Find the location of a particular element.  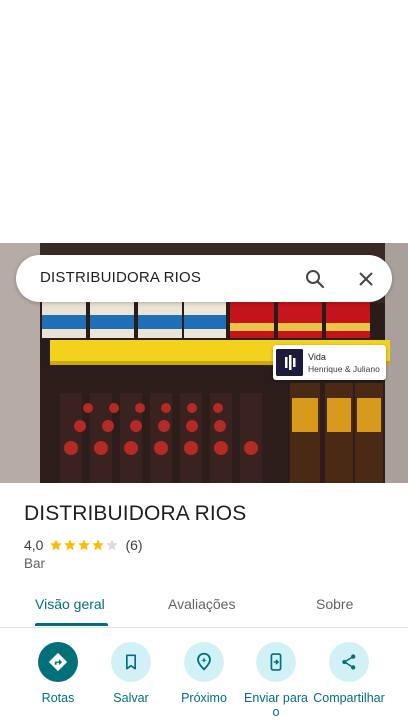

share-label: Compartilhar is located at coordinates (349, 698).